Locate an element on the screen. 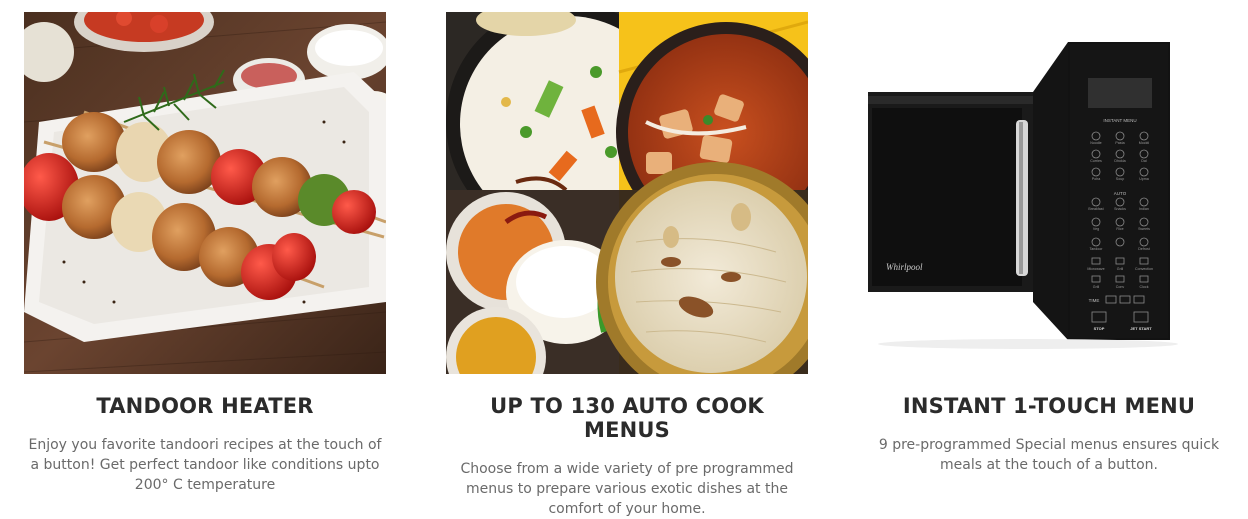 This screenshot has width=1248, height=519. panel-label: Clock is located at coordinates (1144, 287).